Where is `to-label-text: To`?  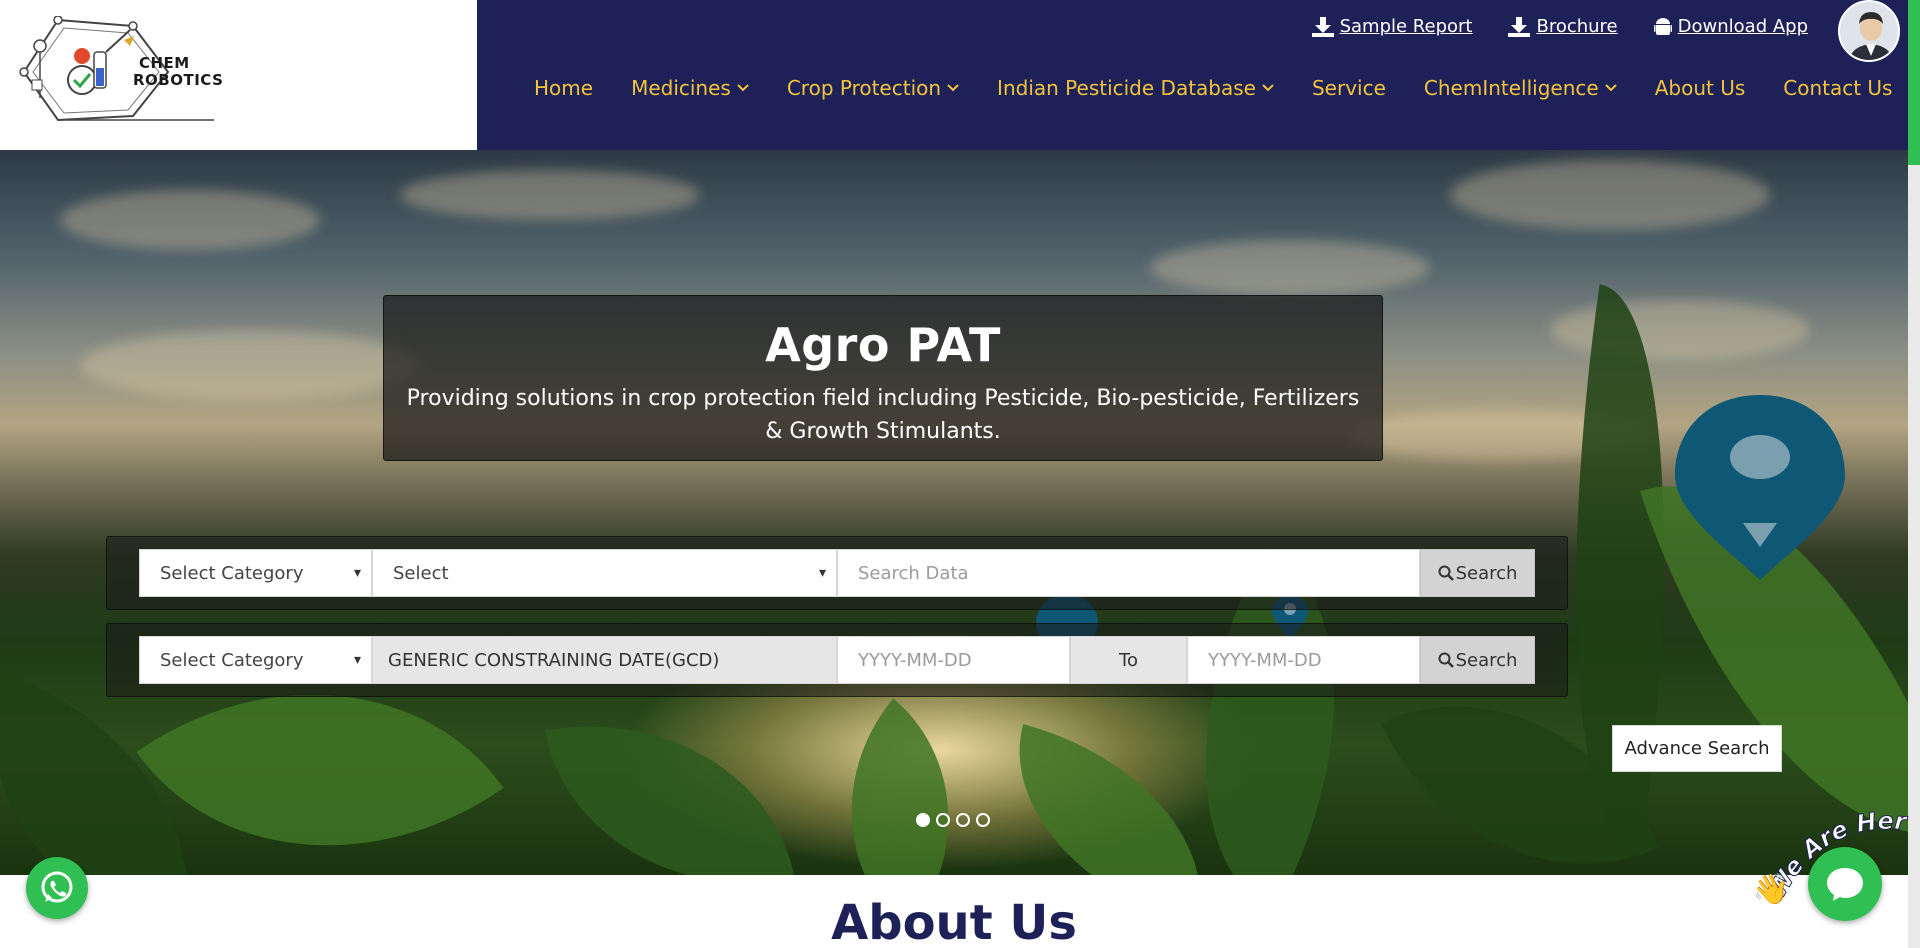 to-label-text: To is located at coordinates (1128, 660).